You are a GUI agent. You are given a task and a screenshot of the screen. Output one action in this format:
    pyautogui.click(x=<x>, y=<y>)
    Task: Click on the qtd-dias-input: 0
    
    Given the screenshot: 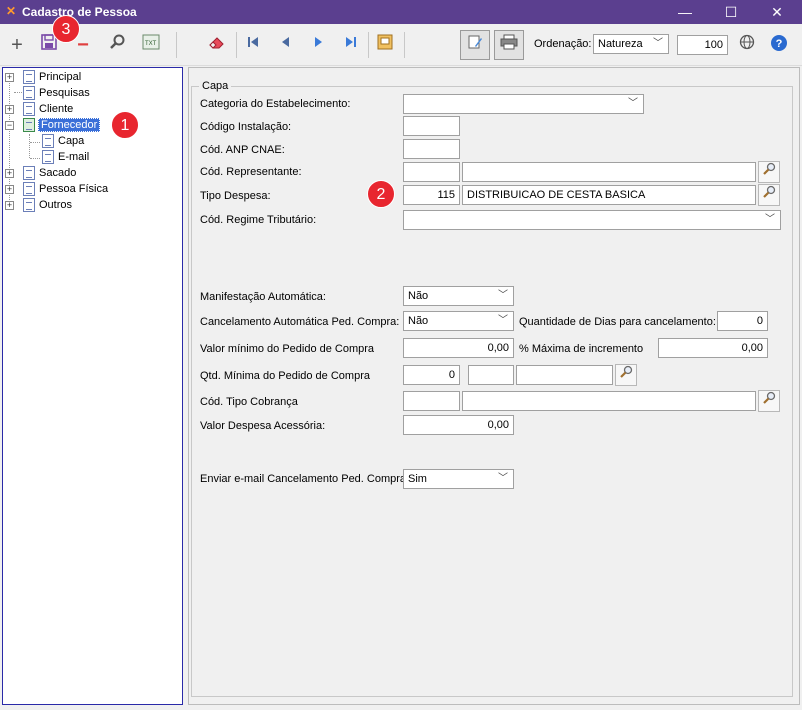 What is the action you would take?
    pyautogui.click(x=742, y=321)
    